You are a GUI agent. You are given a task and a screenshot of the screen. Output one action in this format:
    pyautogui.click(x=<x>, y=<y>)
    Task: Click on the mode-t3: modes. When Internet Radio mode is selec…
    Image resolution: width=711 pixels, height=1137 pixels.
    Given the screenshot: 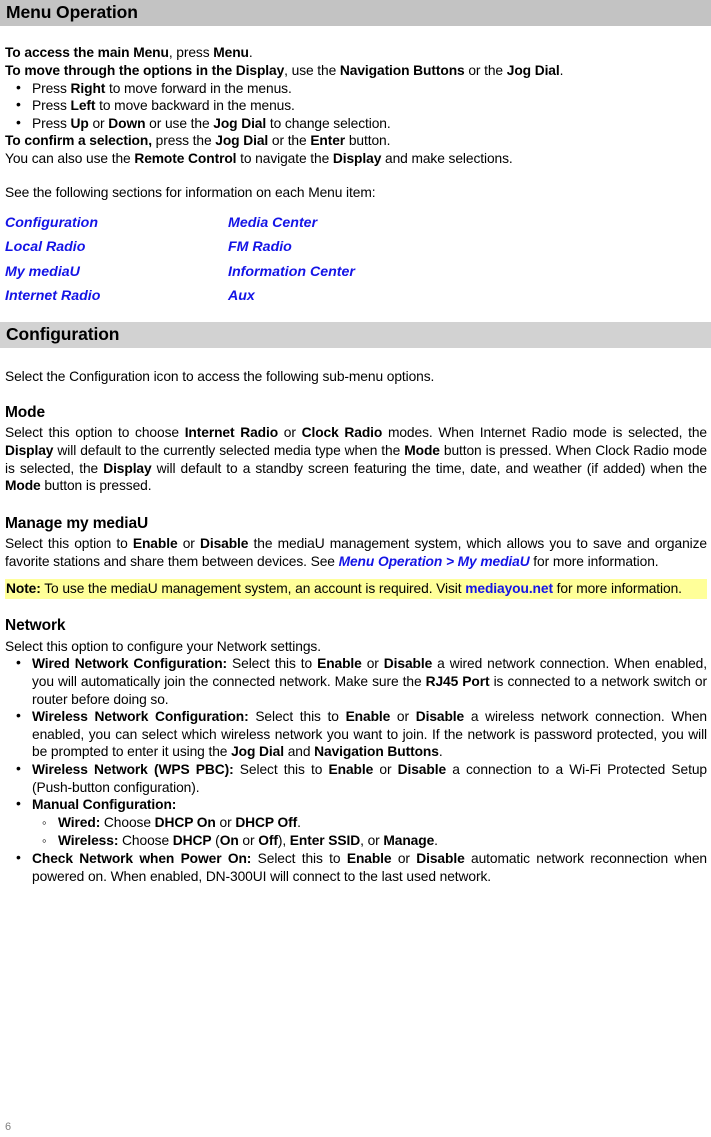 What is the action you would take?
    pyautogui.click(x=545, y=433)
    